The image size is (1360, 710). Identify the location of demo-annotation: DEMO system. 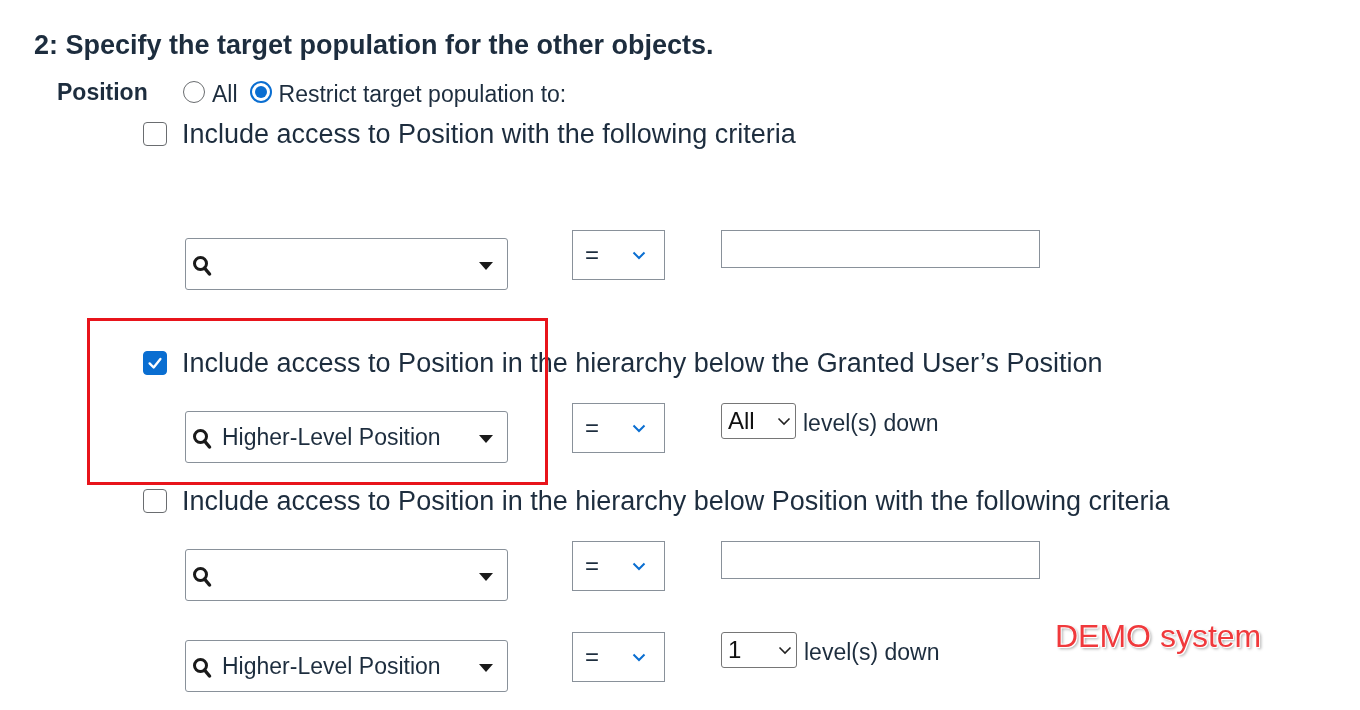
(1158, 636).